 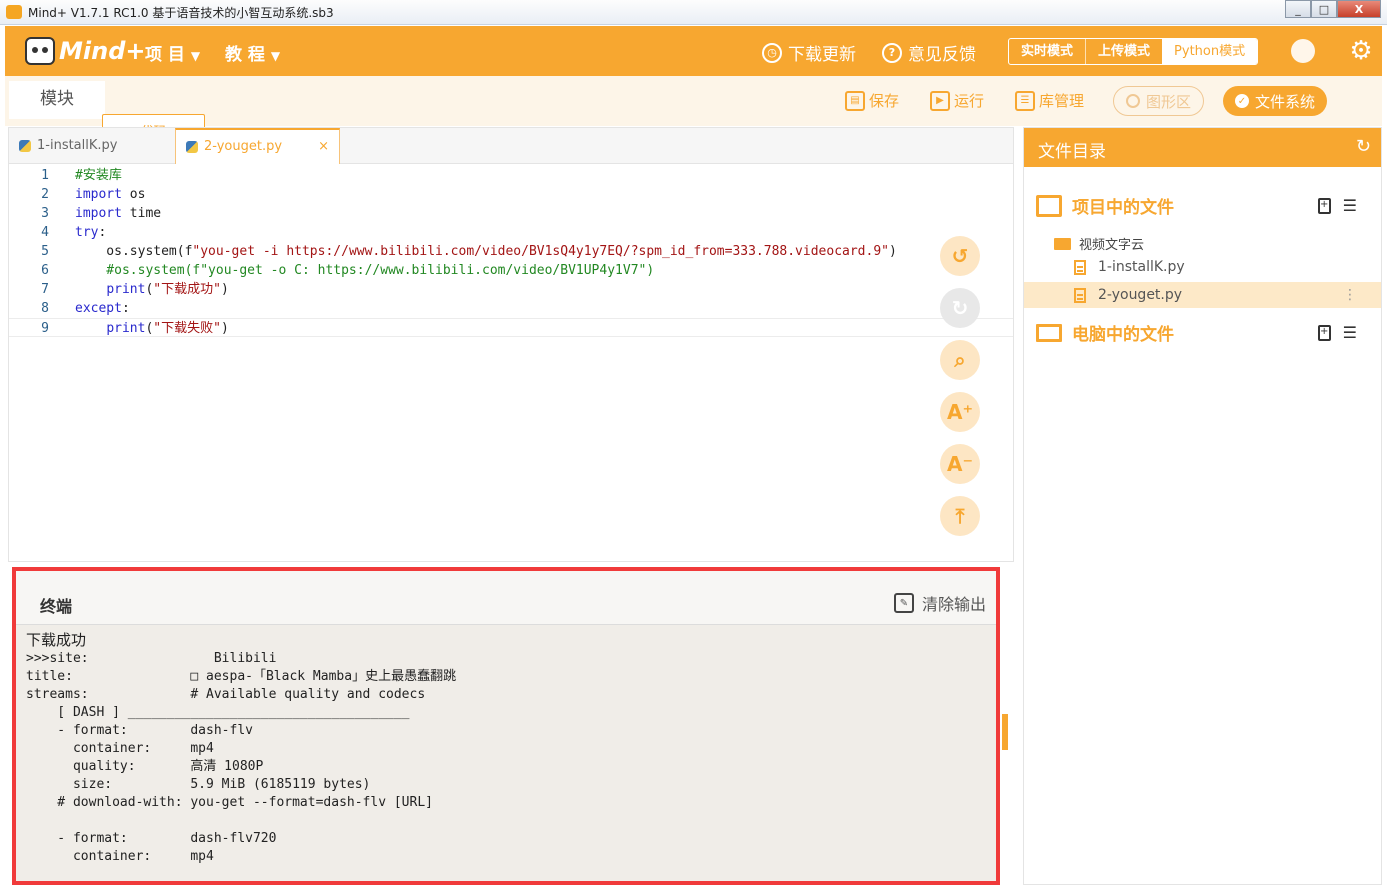 I want to click on terminal-line: - format: dash-flv720, so click(x=151, y=838).